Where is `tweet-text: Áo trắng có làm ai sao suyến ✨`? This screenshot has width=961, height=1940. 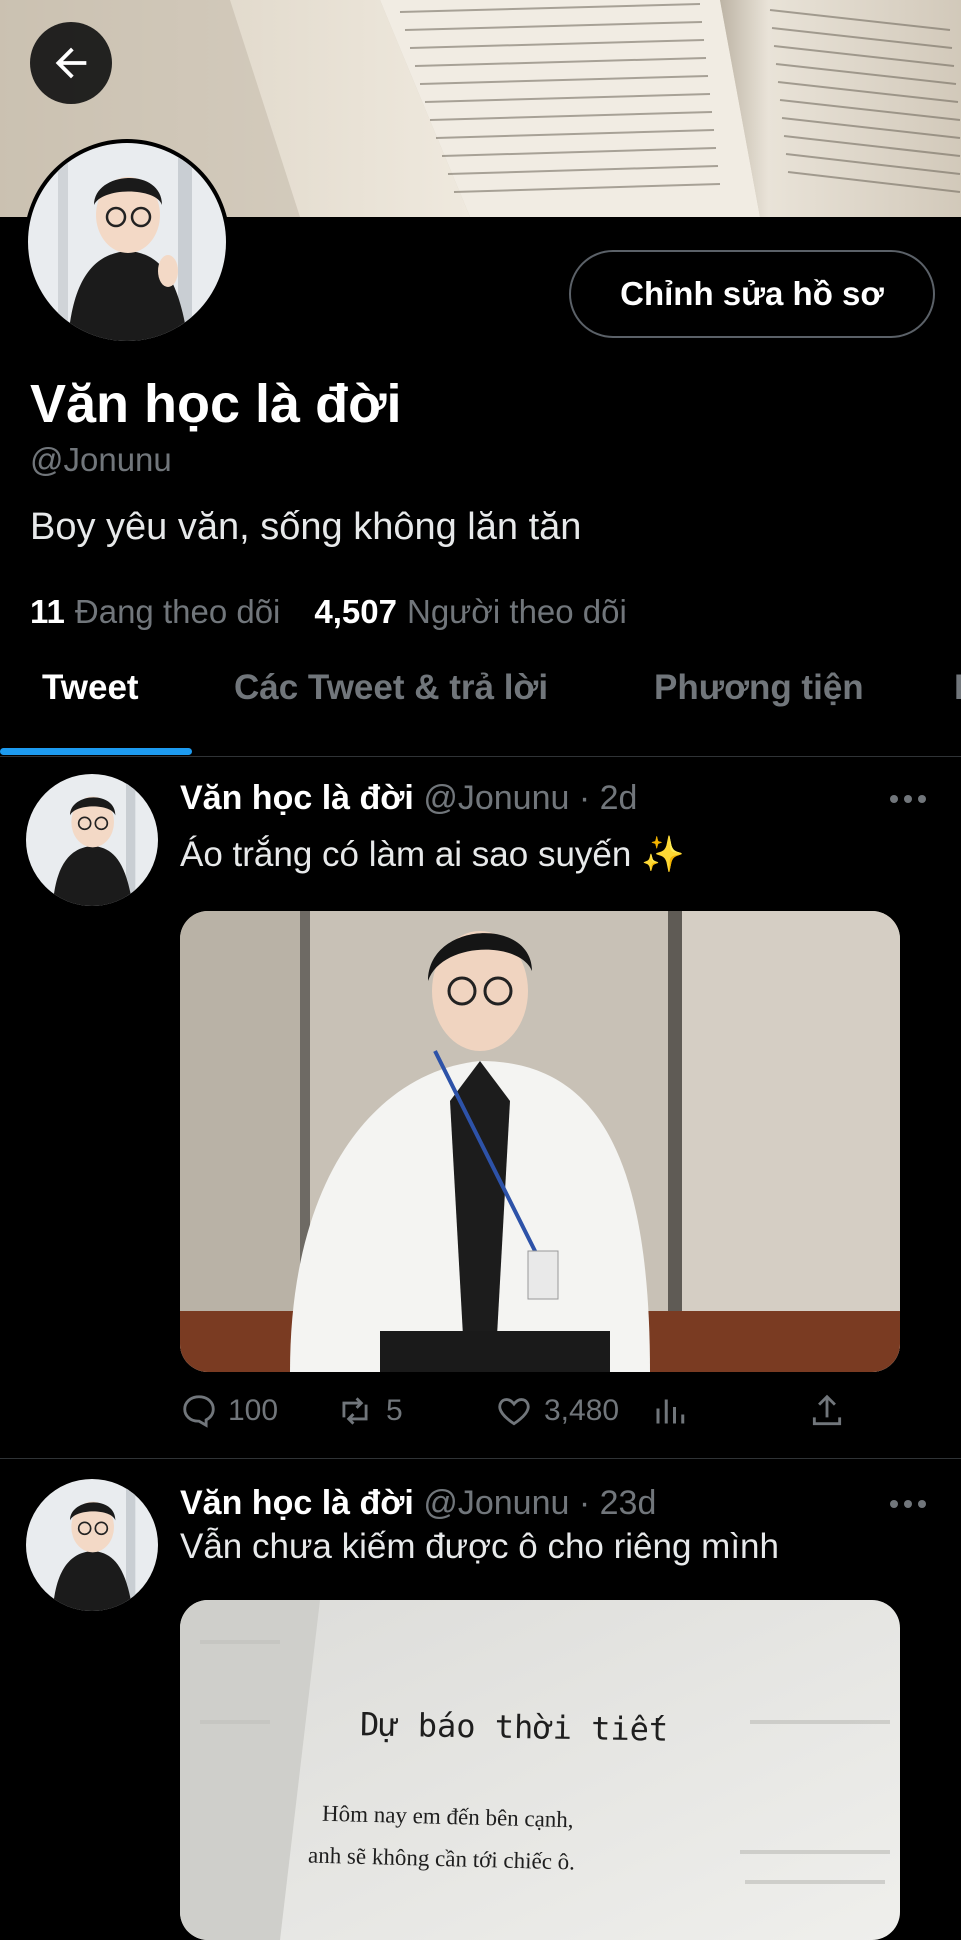 tweet-text: Áo trắng có làm ai sao suyến ✨ is located at coordinates (432, 854).